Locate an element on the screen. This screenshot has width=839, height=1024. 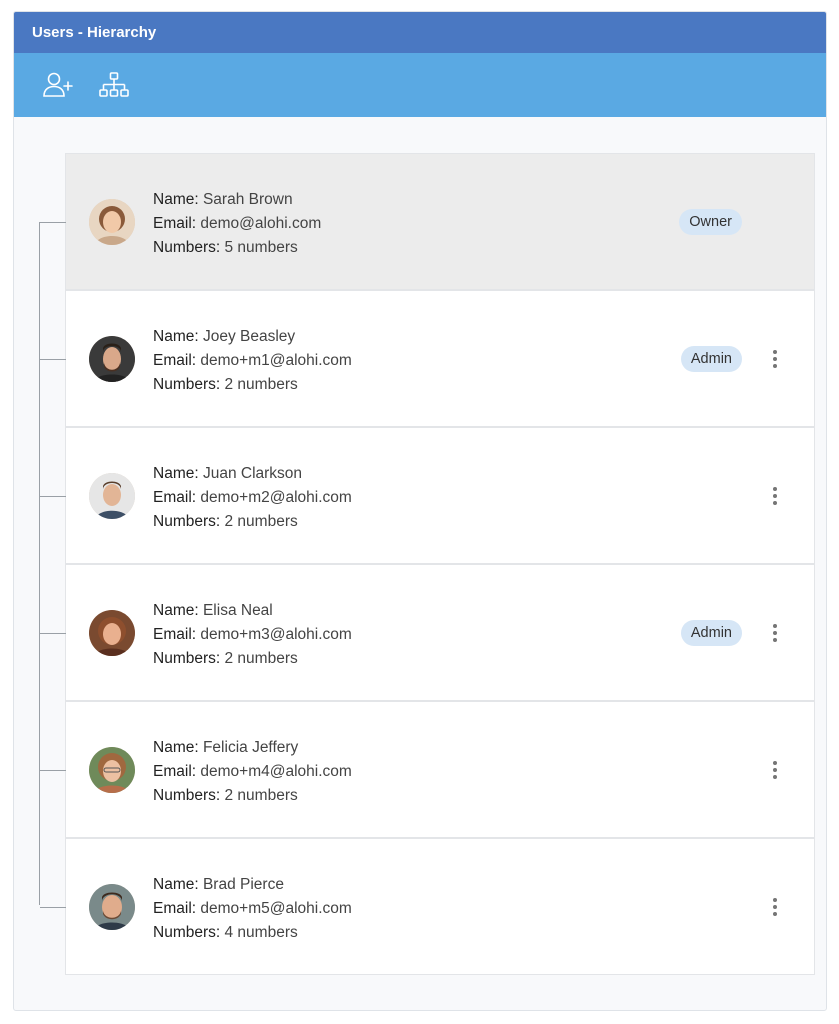
user-numbers: Numbers: 4 numbers is located at coordinates (225, 932).